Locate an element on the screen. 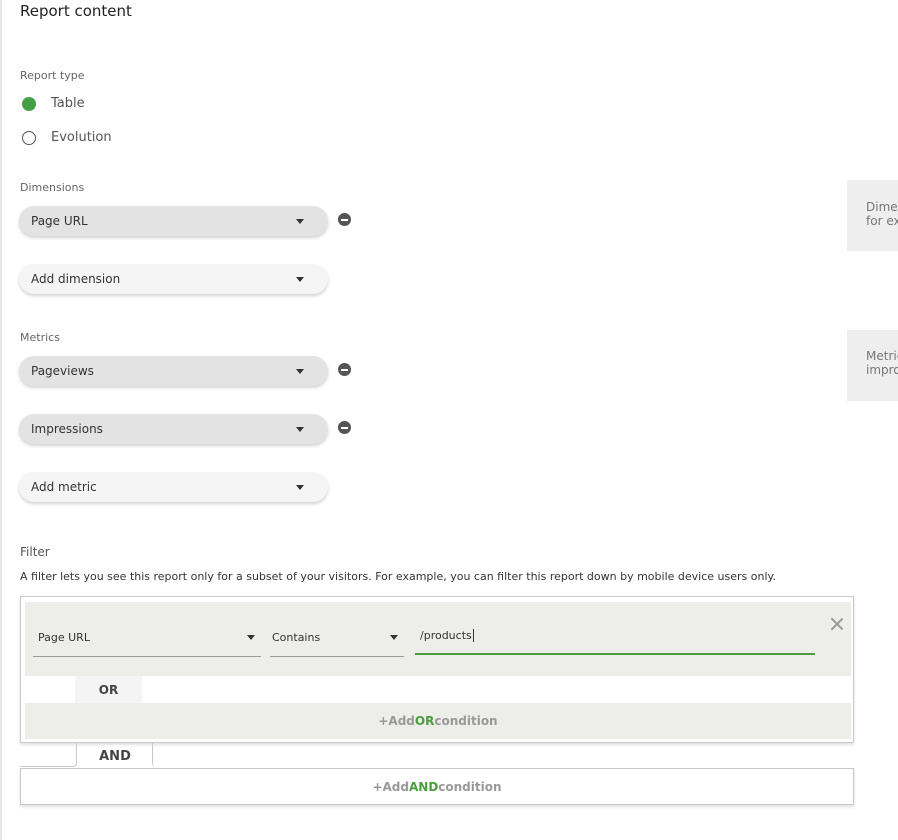  remove-dimension-icon is located at coordinates (344, 219).